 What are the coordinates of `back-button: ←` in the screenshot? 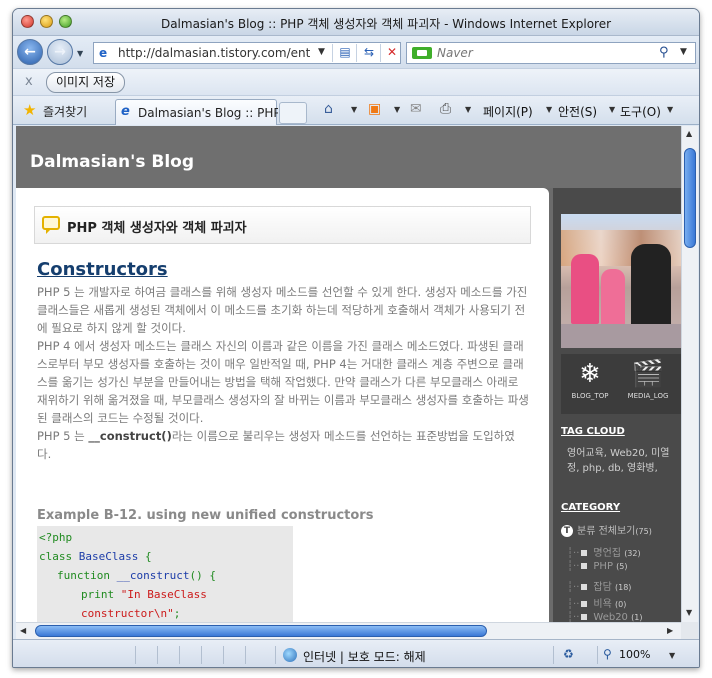 It's located at (30, 52).